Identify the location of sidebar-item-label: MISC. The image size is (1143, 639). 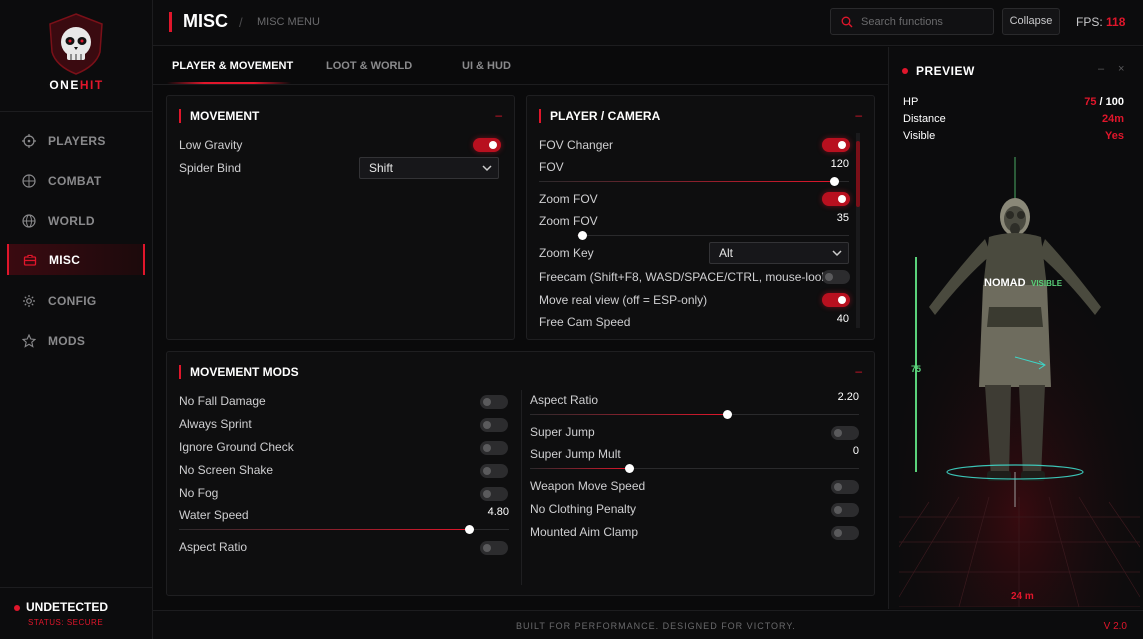
(65, 259).